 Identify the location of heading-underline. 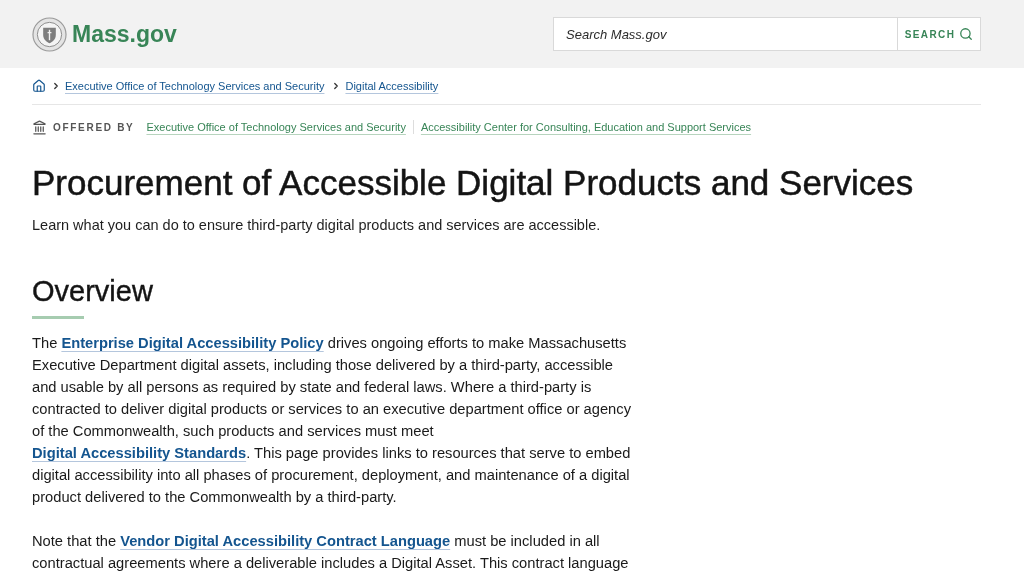
(58, 317).